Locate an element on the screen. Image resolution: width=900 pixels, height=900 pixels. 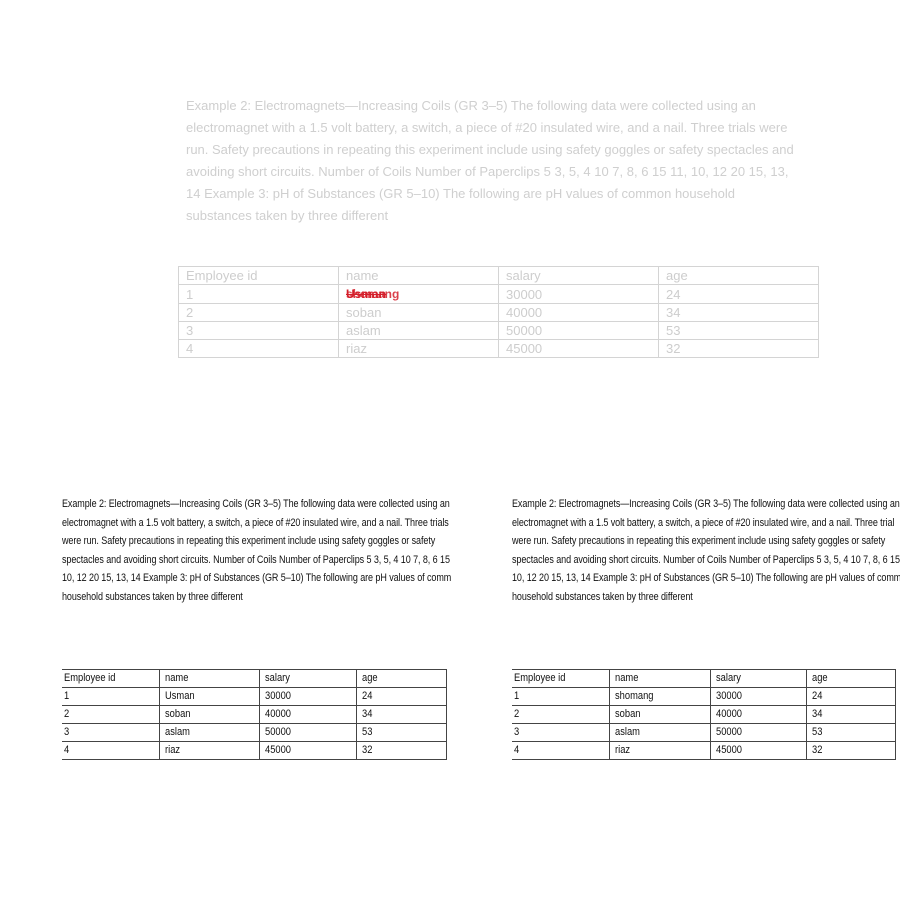
table-cell: Usman is located at coordinates (210, 696).